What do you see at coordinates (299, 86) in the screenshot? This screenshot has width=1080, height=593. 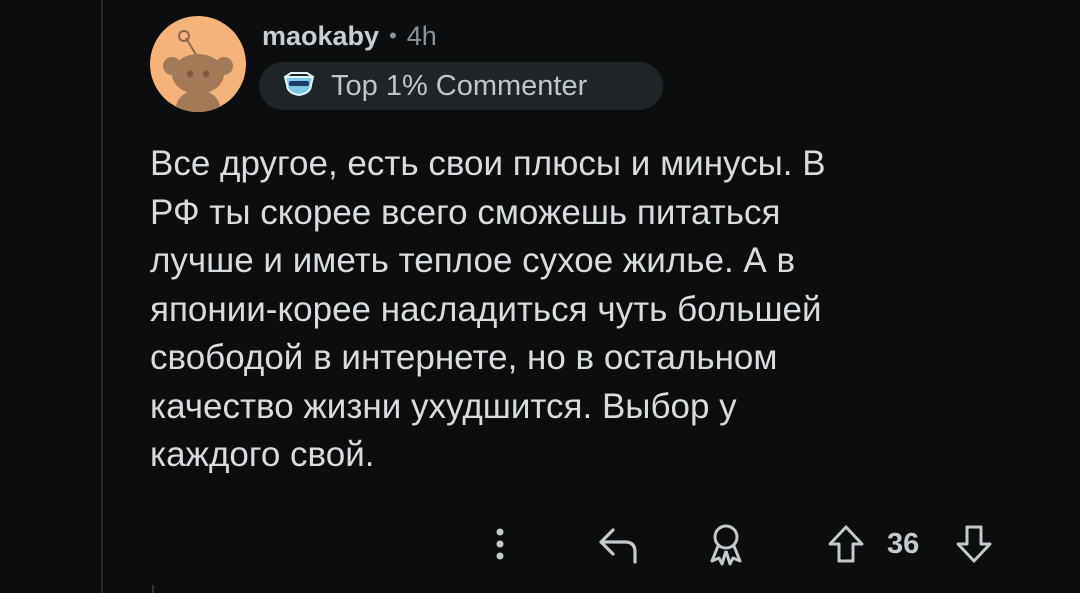 I see `top-commenter-badge-icon` at bounding box center [299, 86].